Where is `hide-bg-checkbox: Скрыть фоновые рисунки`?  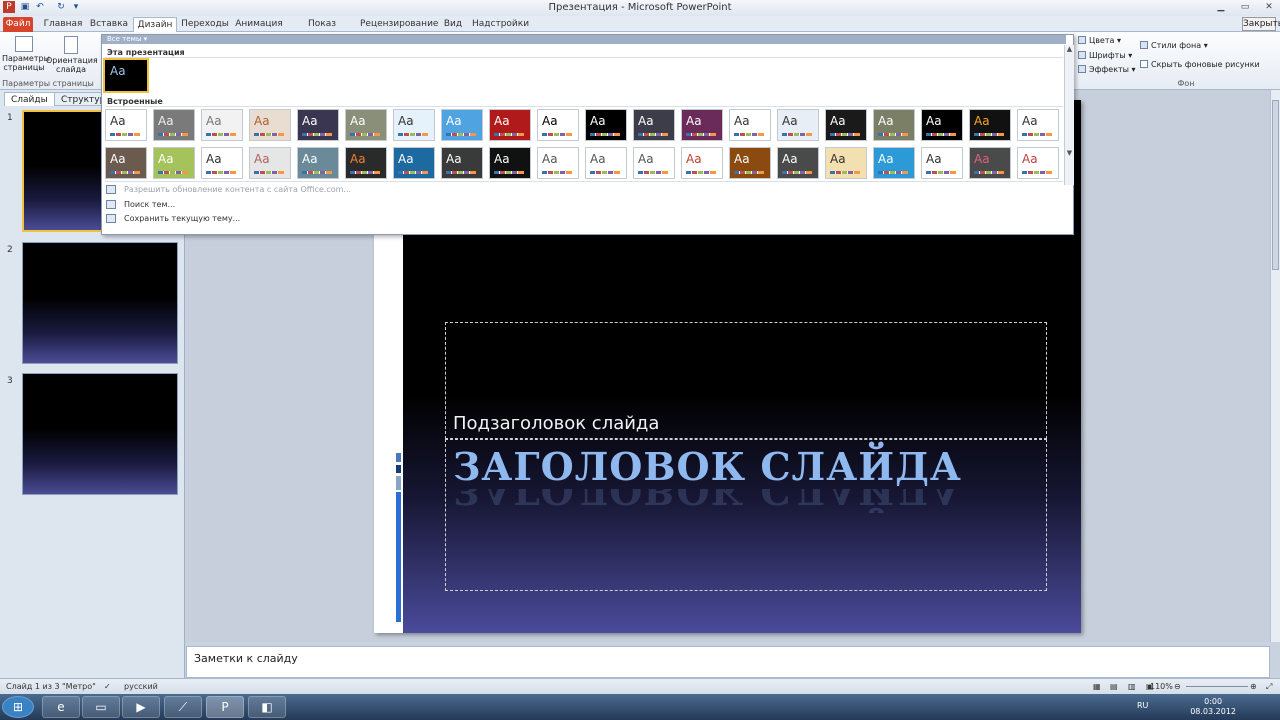
hide-bg-checkbox: Скрыть фоновые рисунки is located at coordinates (1200, 64).